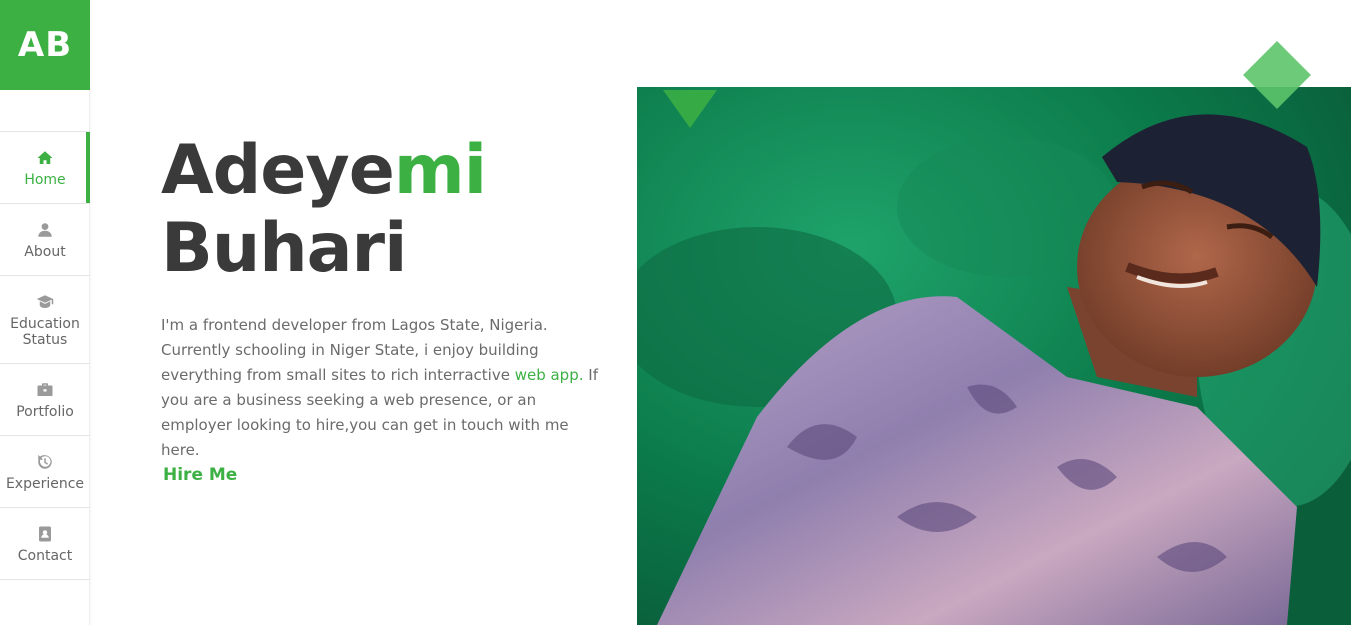 This screenshot has width=1366, height=625. I want to click on sidebar-item-label: Education Status, so click(45, 331).